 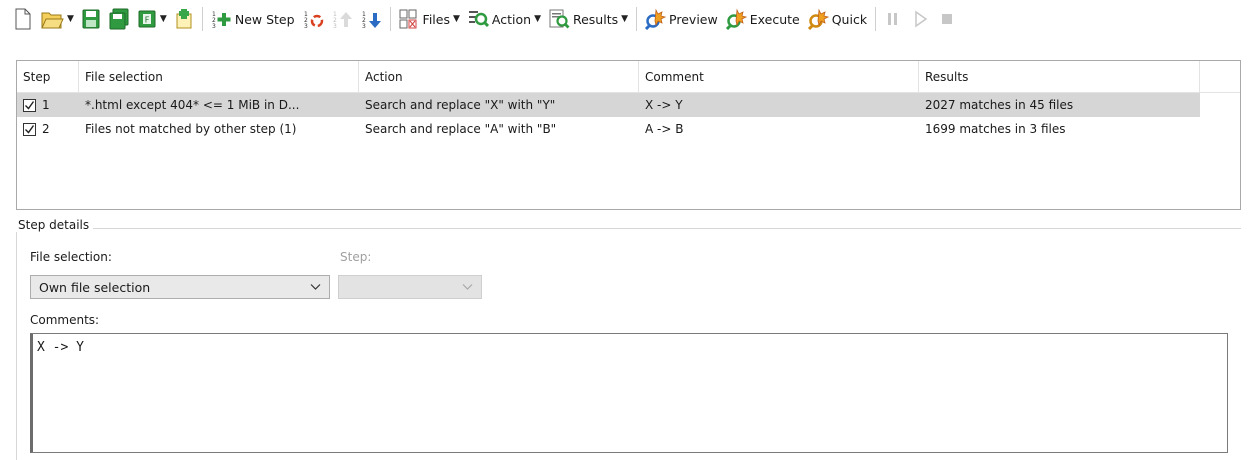 I want to click on step-cell: 1, so click(x=48, y=105).